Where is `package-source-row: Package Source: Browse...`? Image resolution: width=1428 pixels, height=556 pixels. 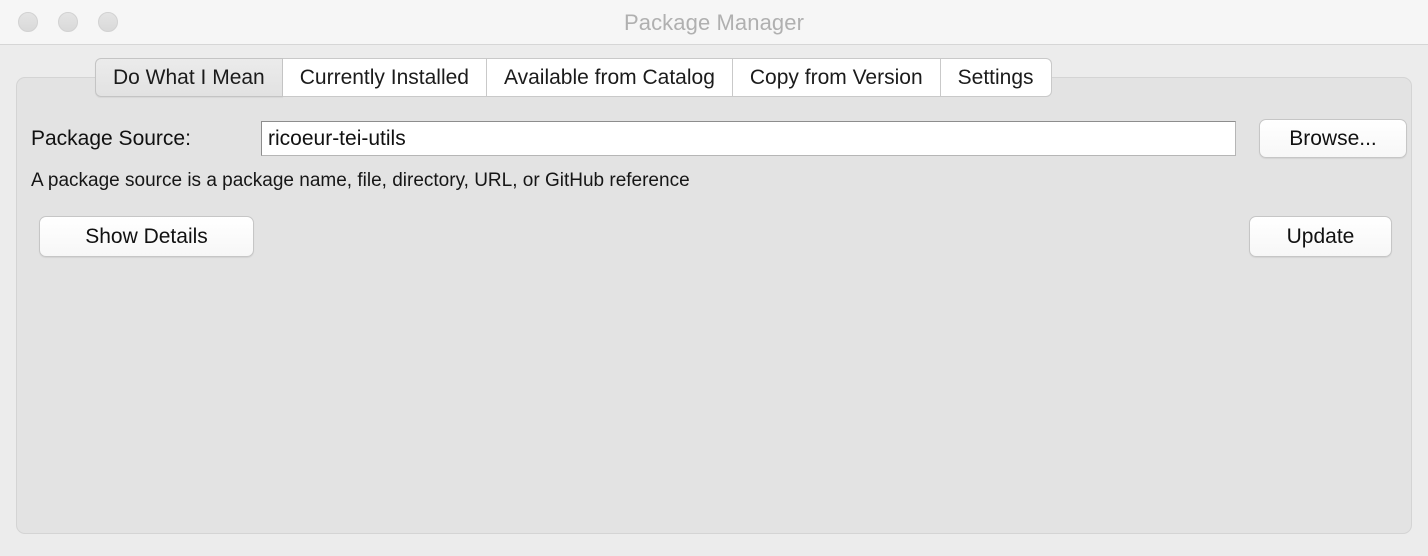 package-source-row: Package Source: Browse... is located at coordinates (719, 139).